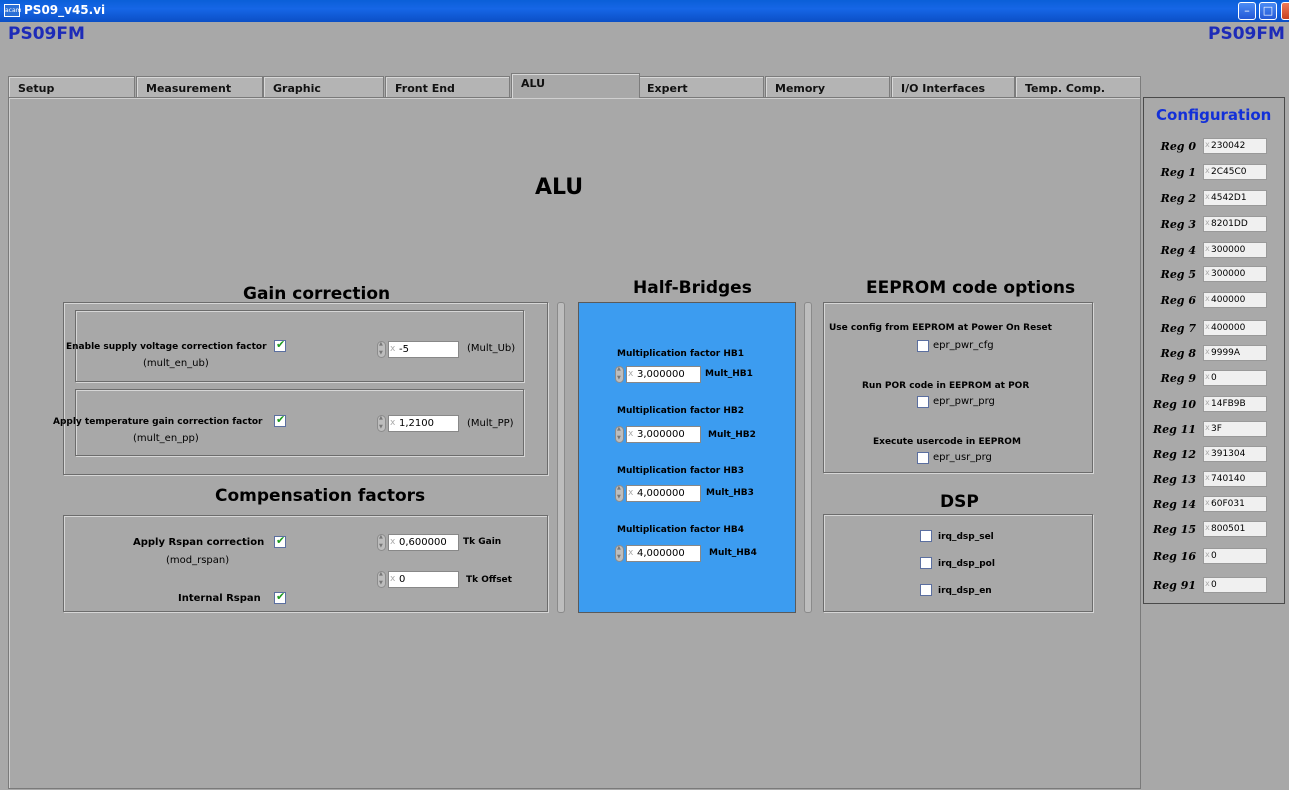  Describe the element at coordinates (681, 411) in the screenshot. I see `hb2-caption: Multiplication factor HB2` at that location.